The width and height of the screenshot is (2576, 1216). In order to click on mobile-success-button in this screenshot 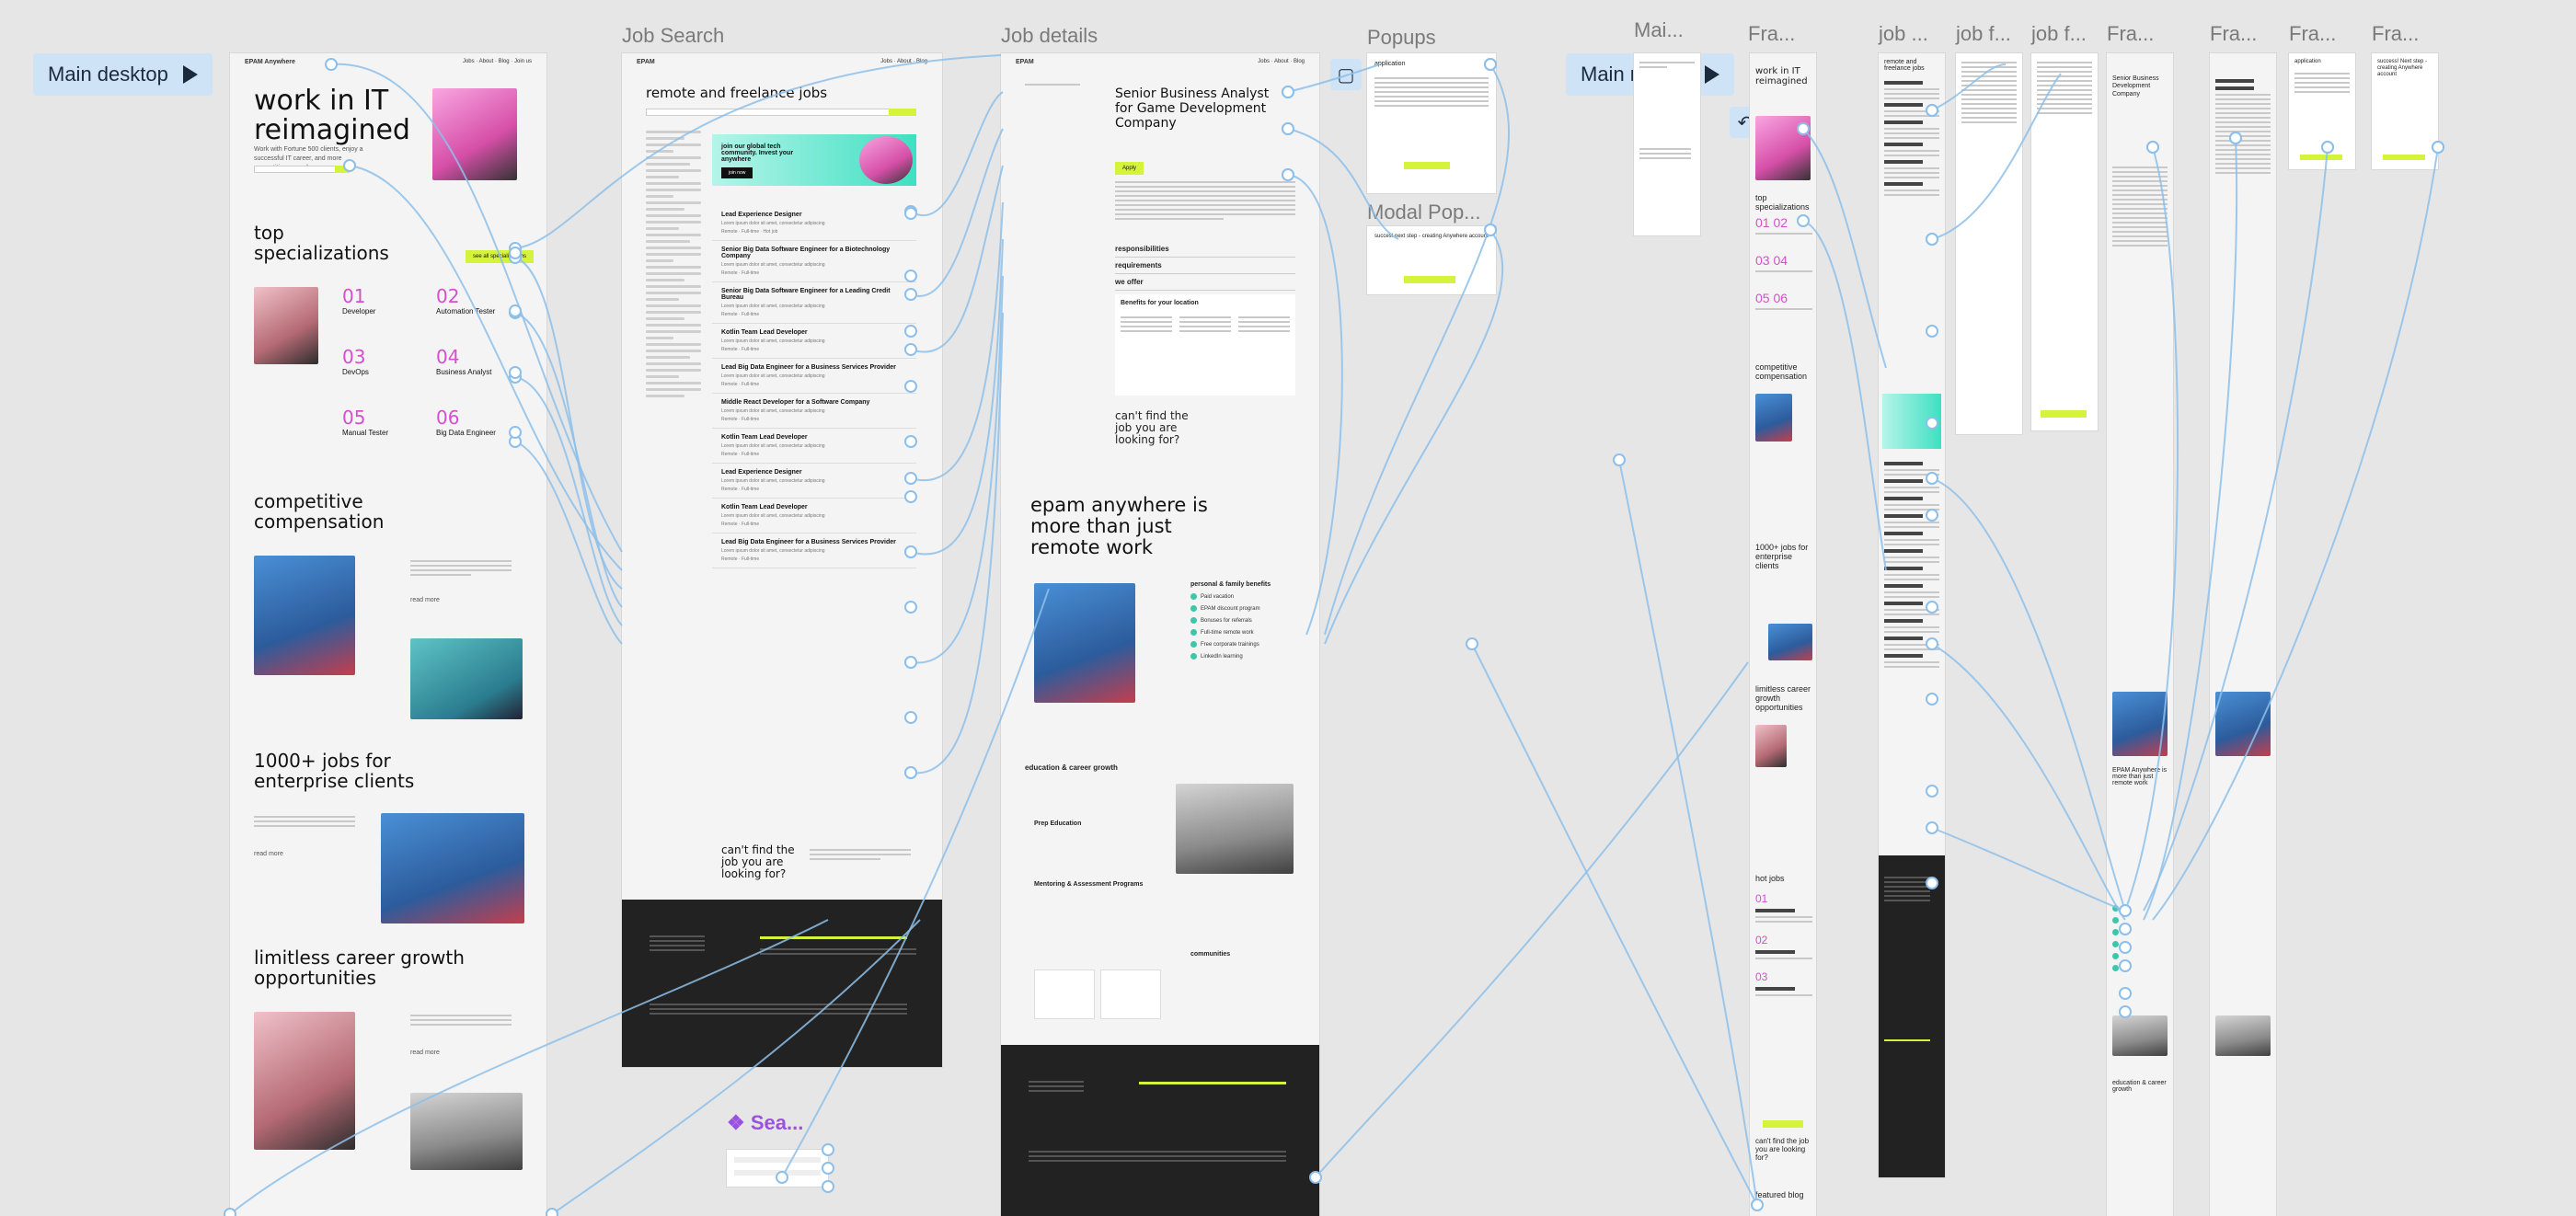, I will do `click(2404, 157)`.